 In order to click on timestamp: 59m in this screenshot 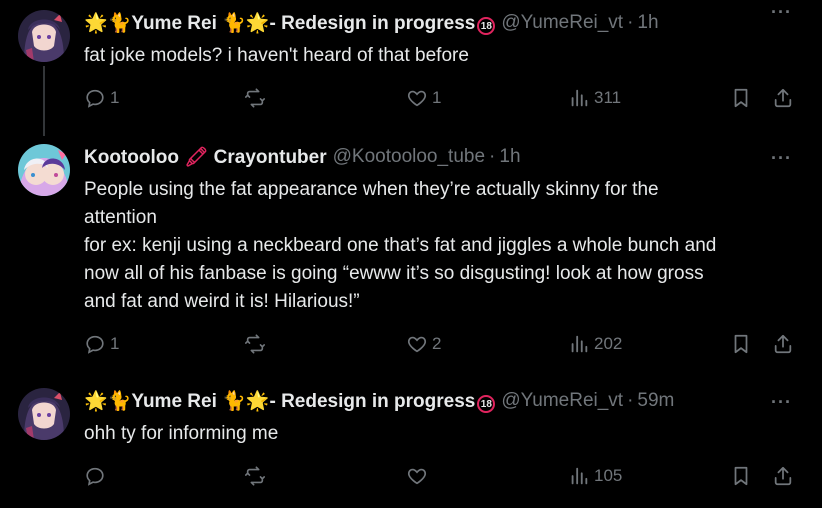, I will do `click(655, 401)`.